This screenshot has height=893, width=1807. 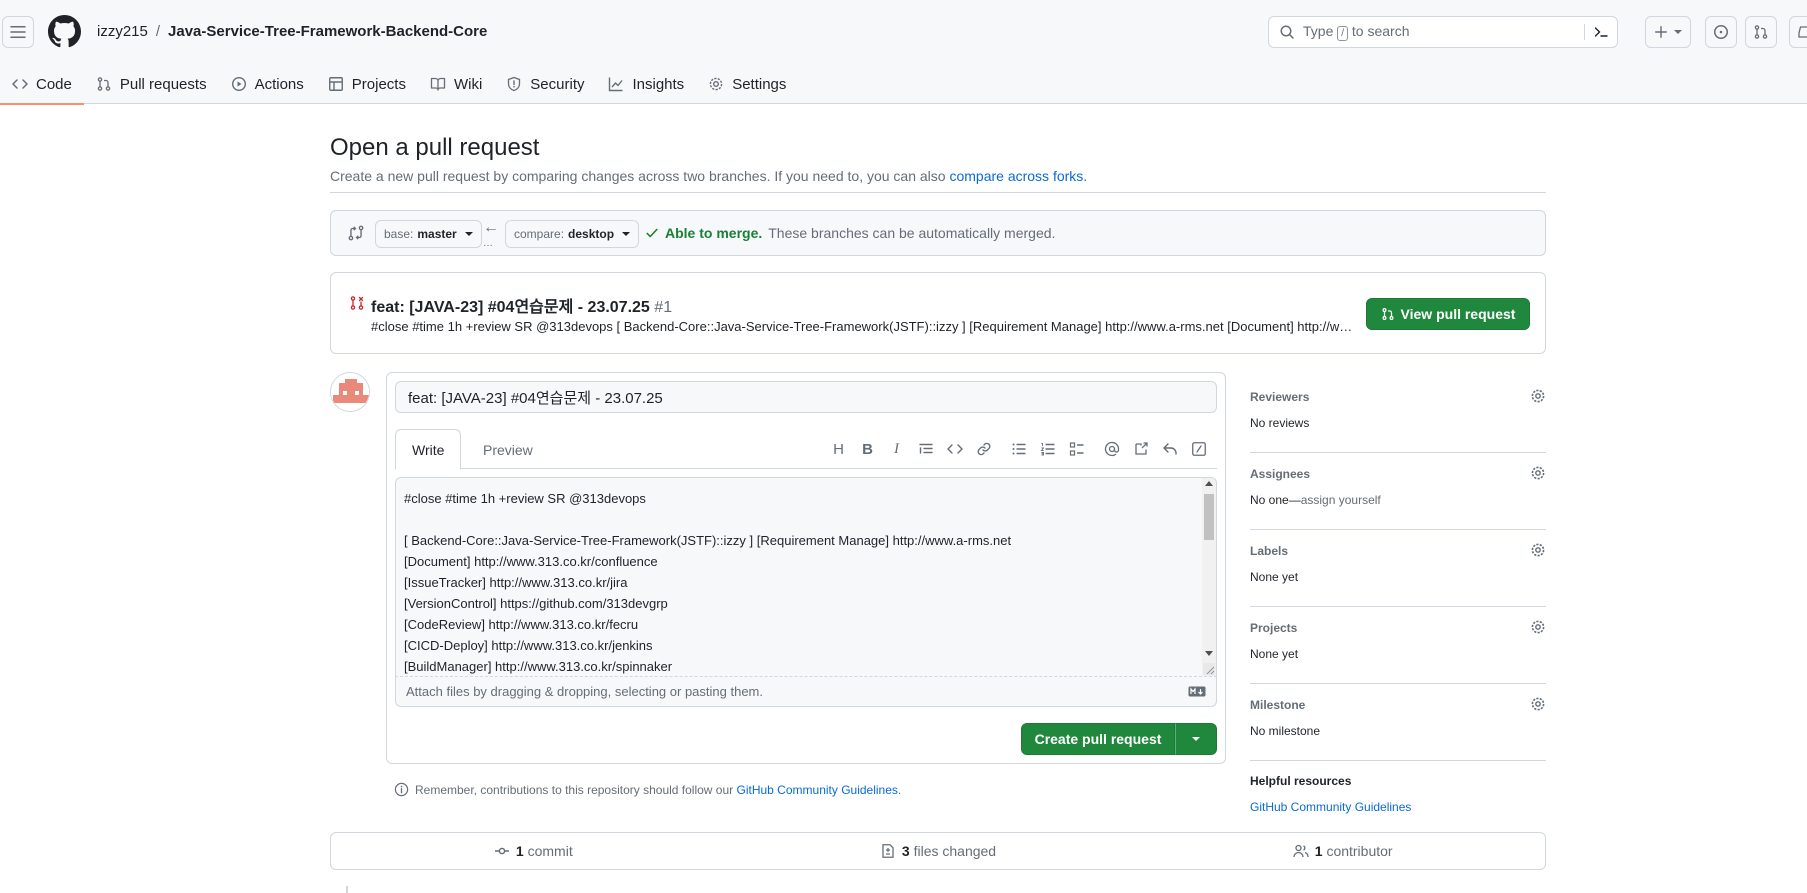 What do you see at coordinates (983, 449) in the screenshot?
I see `link-icon` at bounding box center [983, 449].